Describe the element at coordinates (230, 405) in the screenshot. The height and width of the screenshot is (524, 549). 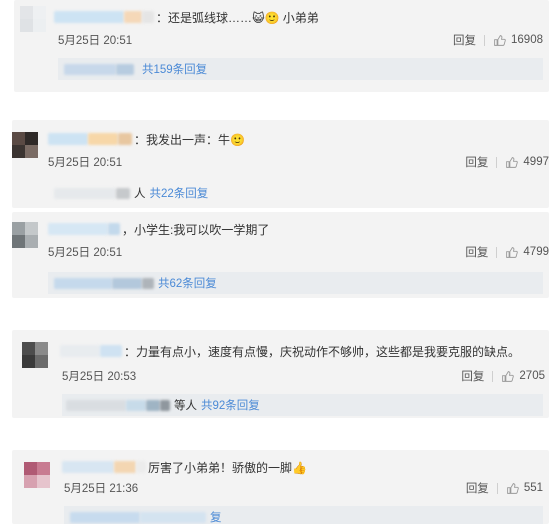
I see `view-replies-link: 共92条回复` at that location.